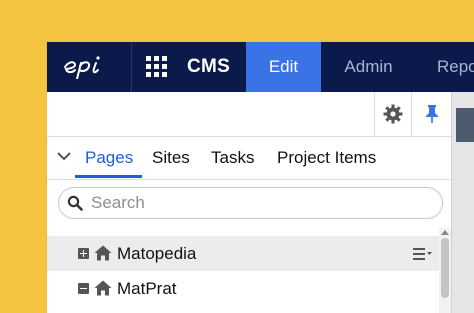 This screenshot has height=313, width=474. I want to click on tree-item-matprat: MatPrat, so click(243, 288).